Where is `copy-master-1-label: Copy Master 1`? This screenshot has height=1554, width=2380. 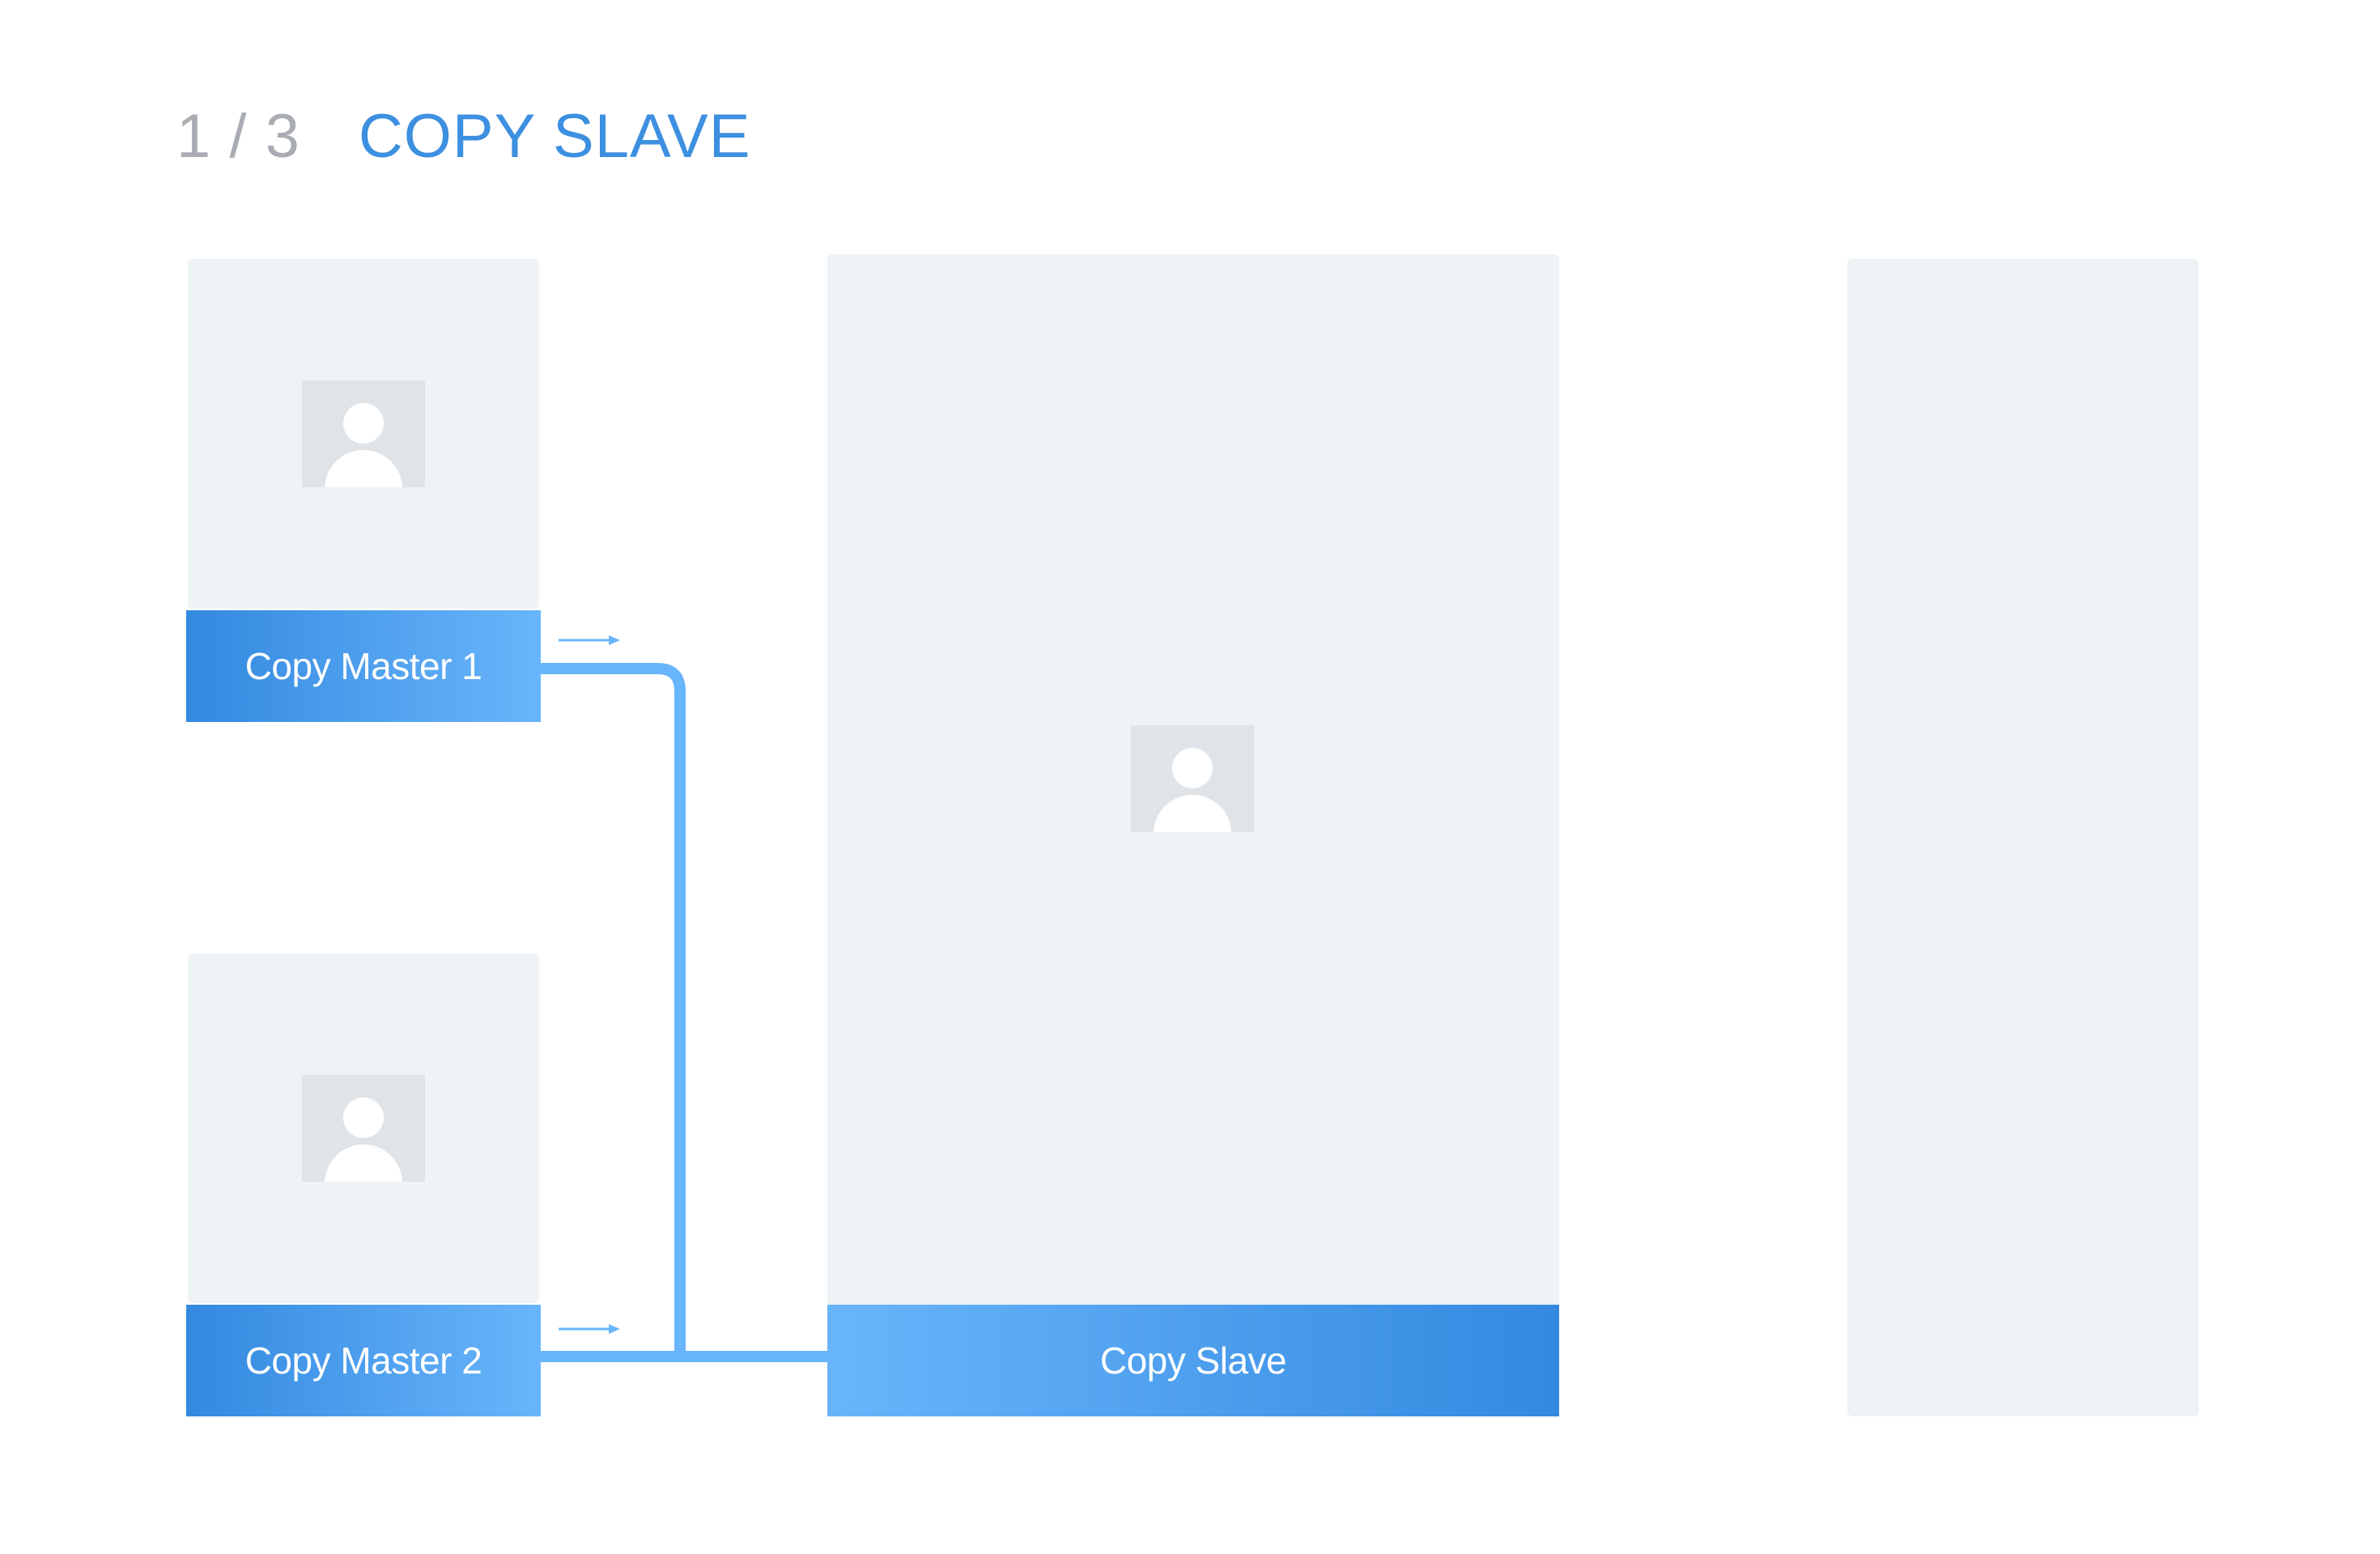
copy-master-1-label: Copy Master 1 is located at coordinates (364, 666).